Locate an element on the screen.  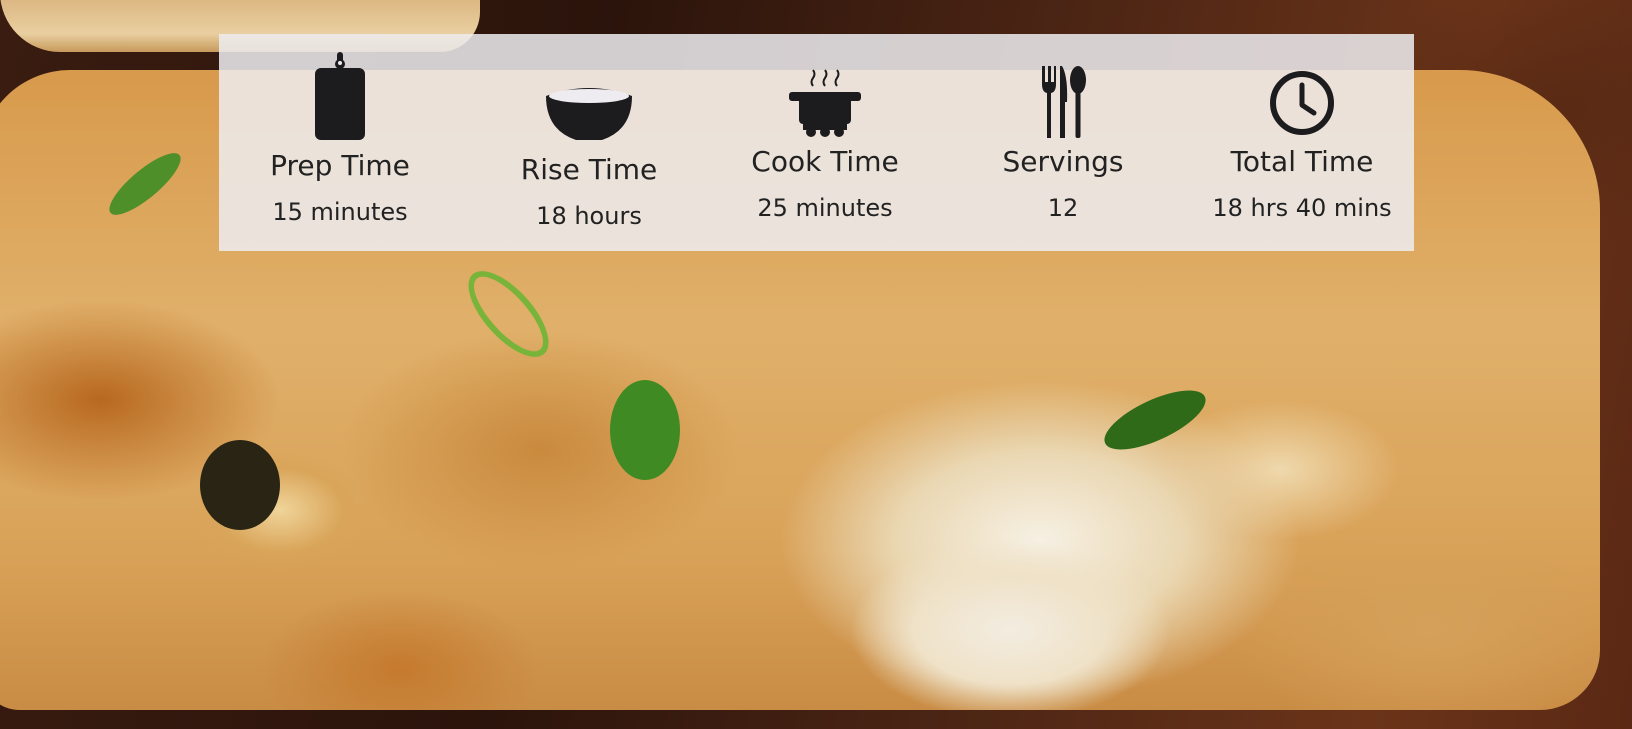
jalapeno-piece is located at coordinates (240, 485).